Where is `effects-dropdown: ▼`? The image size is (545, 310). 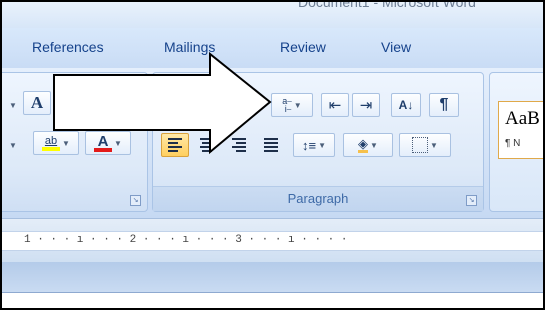
effects-dropdown: ▼ is located at coordinates (12, 145).